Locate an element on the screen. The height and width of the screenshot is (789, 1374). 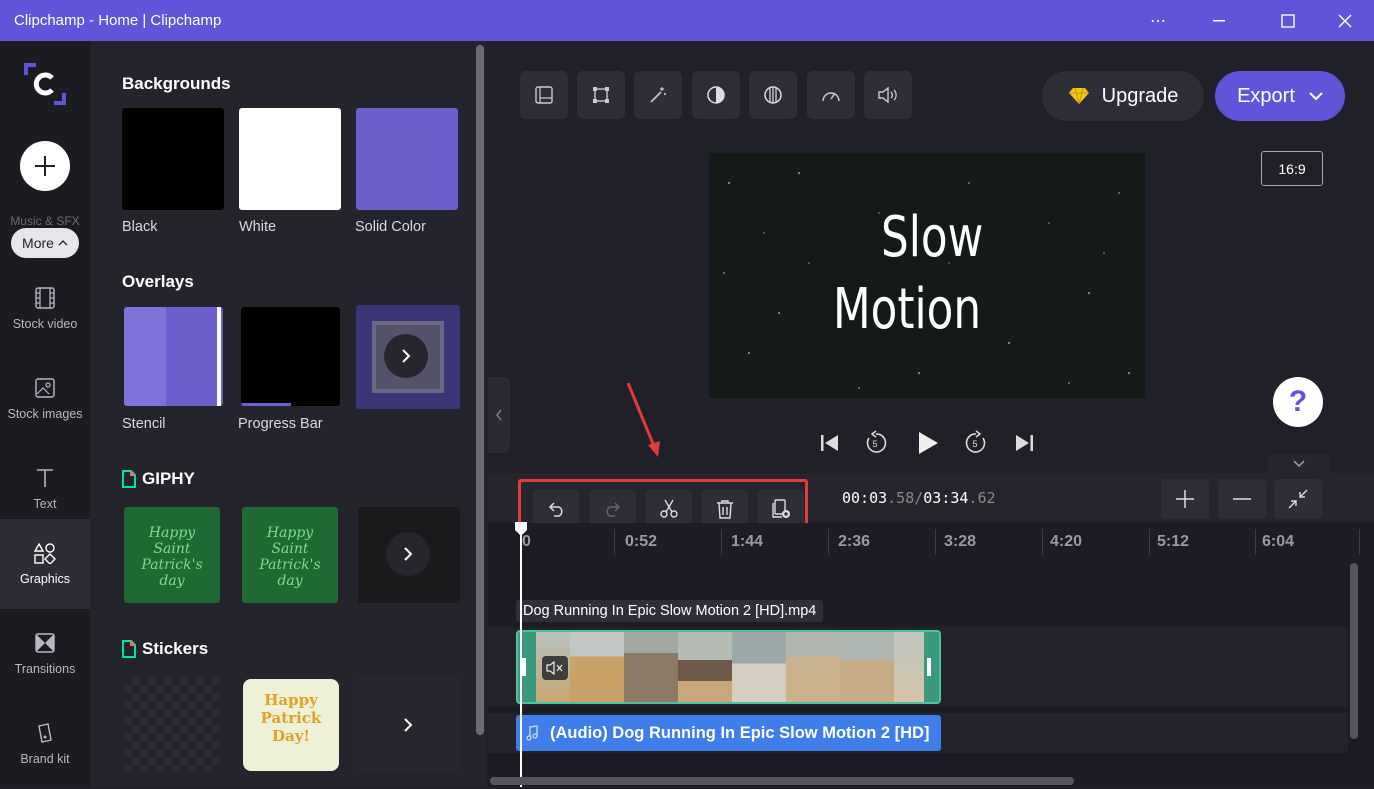
clipchamp-logo is located at coordinates (45, 84).